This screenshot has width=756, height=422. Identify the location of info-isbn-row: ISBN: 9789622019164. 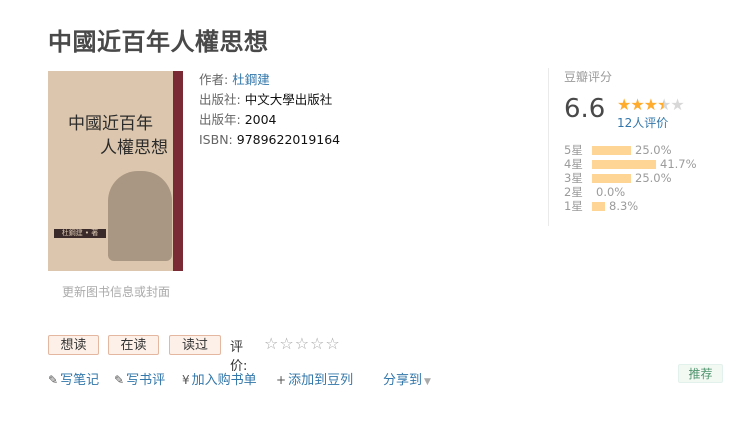
(269, 140).